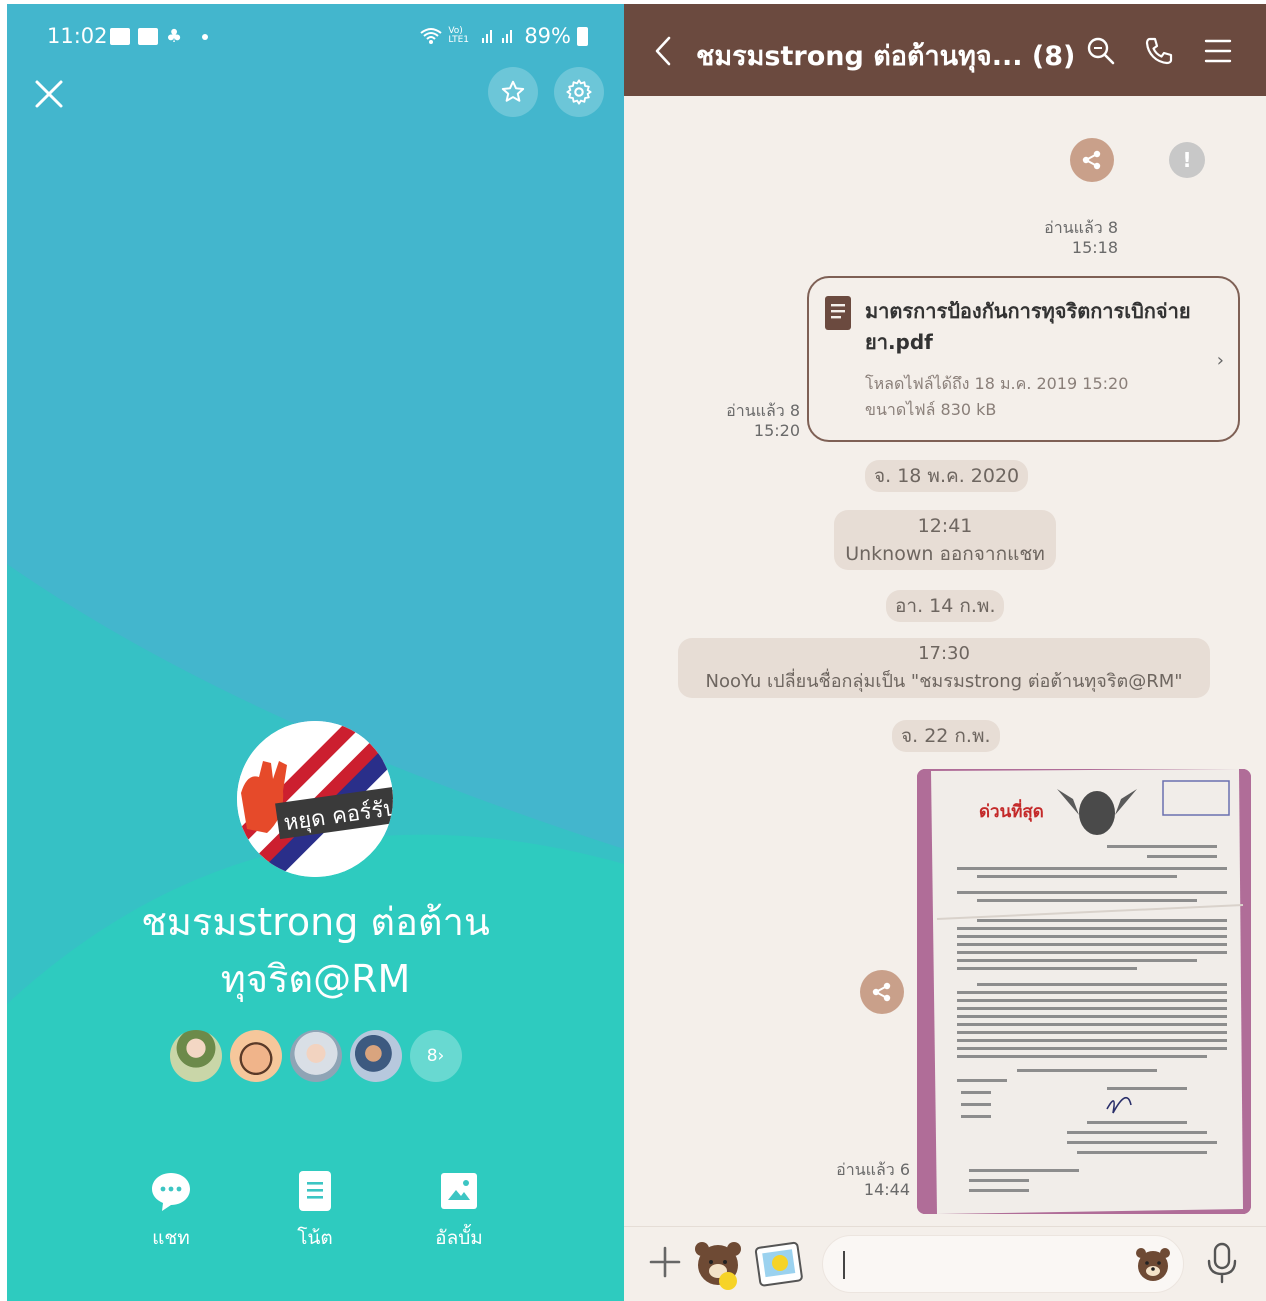 This screenshot has height=1301, width=1266. I want to click on document-photo: ด่วนที่สุด, so click(1084, 991).